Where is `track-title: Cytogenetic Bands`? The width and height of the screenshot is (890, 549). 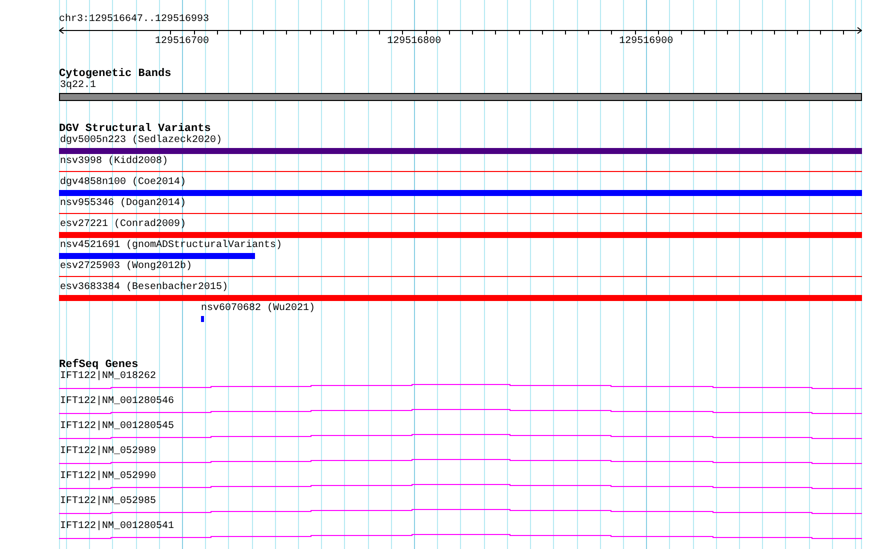
track-title: Cytogenetic Bands is located at coordinates (115, 74).